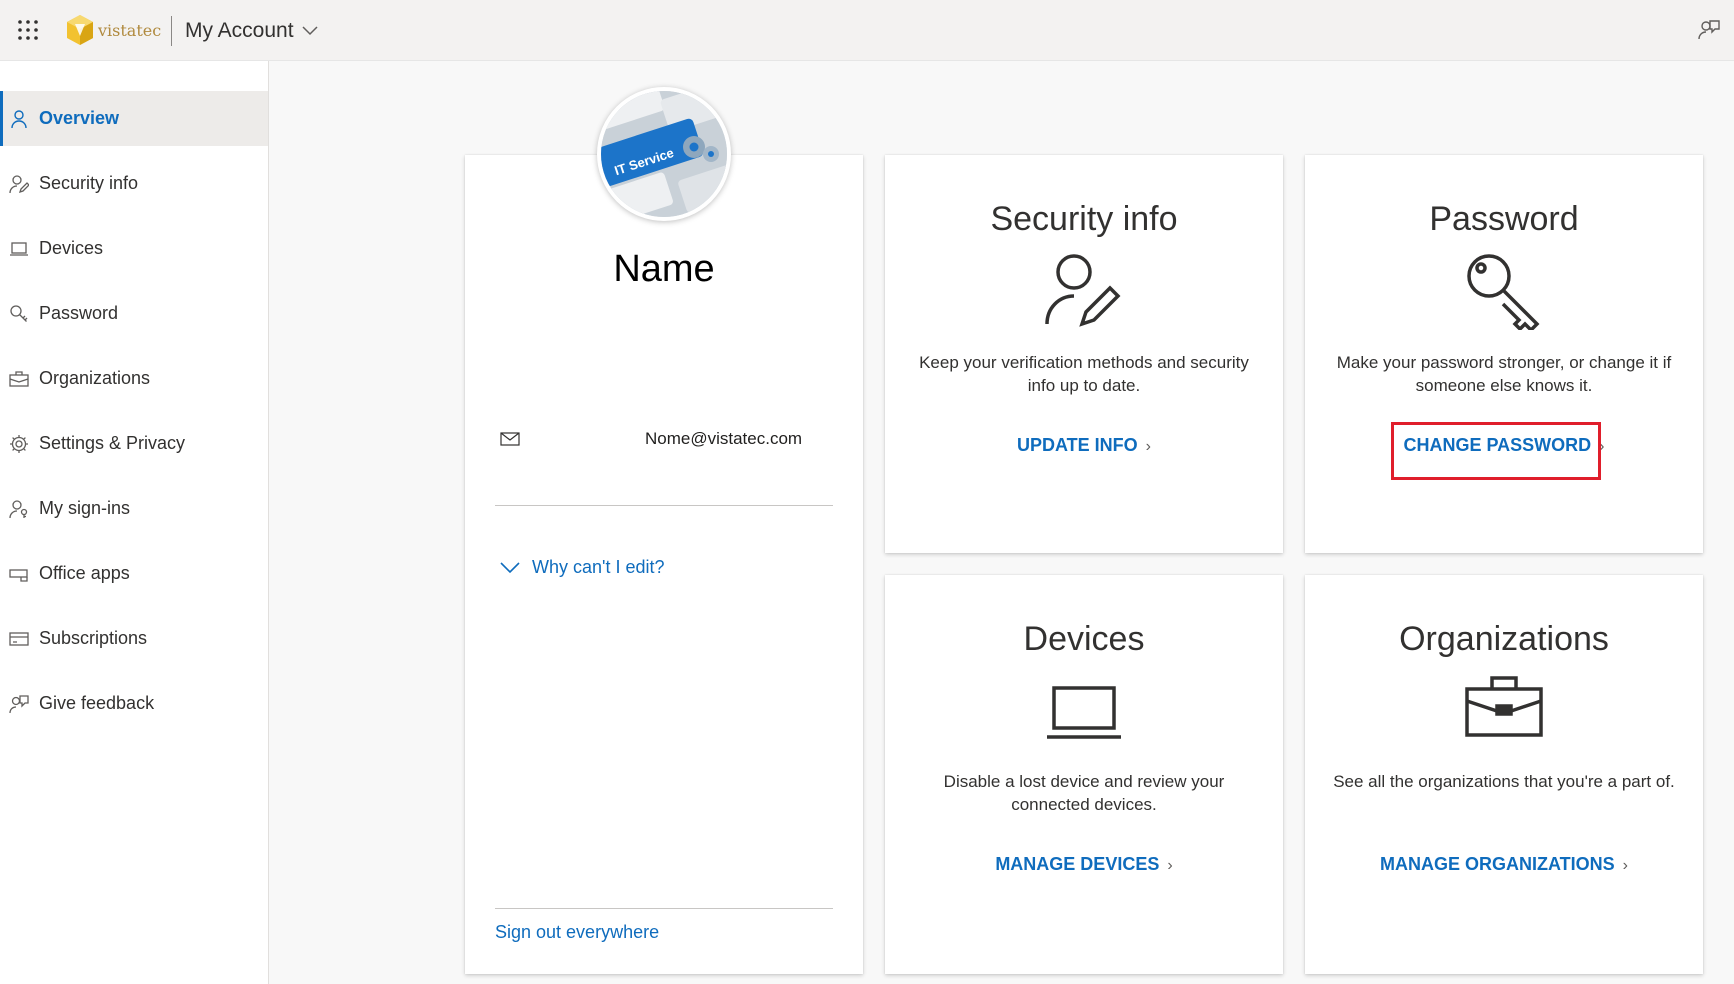  I want to click on update-info-link: UPDATE INFO ›, so click(1084, 445).